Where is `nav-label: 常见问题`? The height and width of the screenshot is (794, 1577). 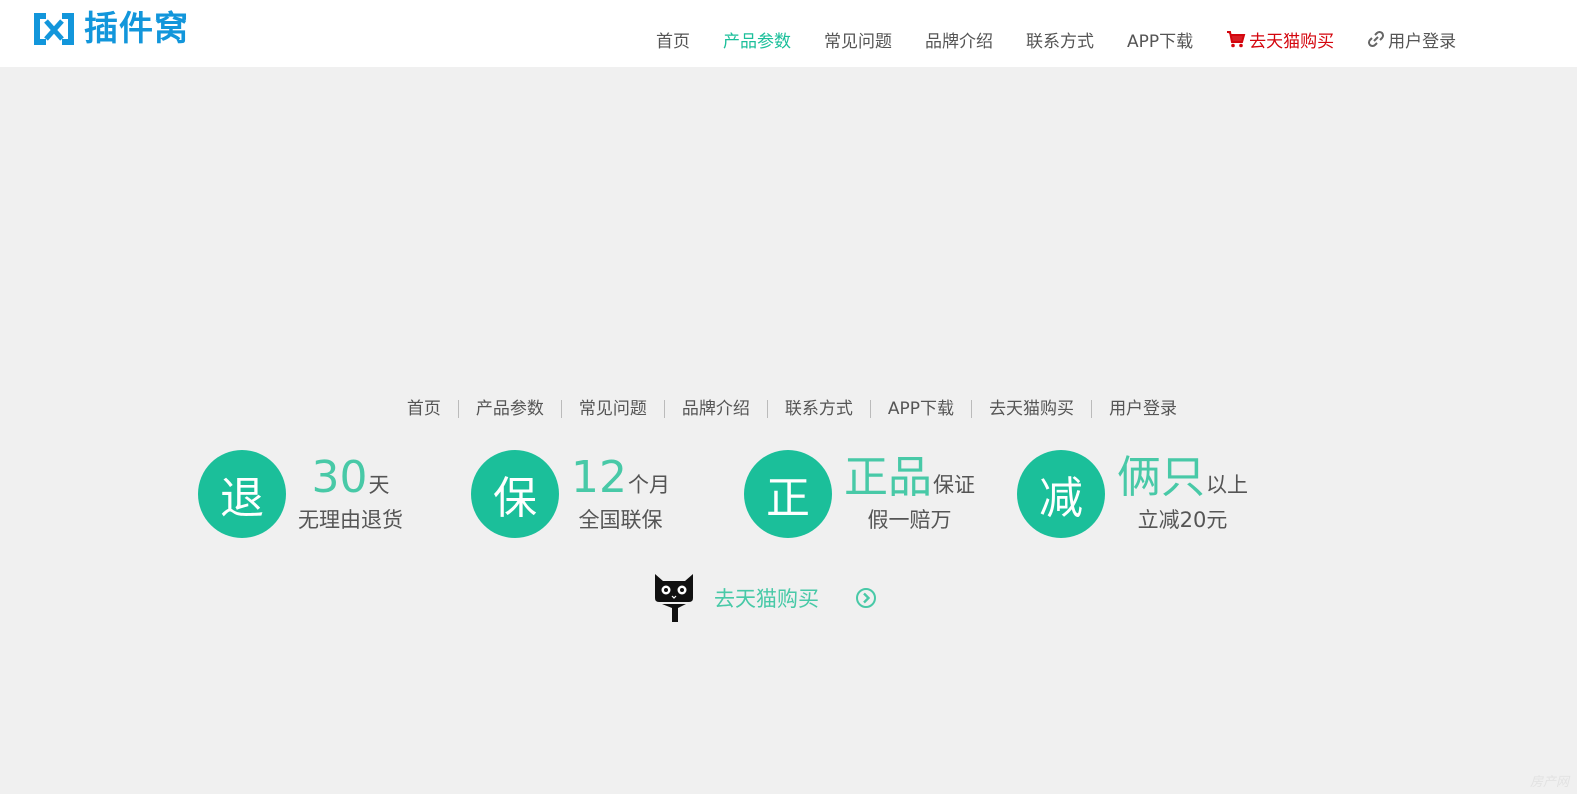
nav-label: 常见问题 is located at coordinates (858, 41).